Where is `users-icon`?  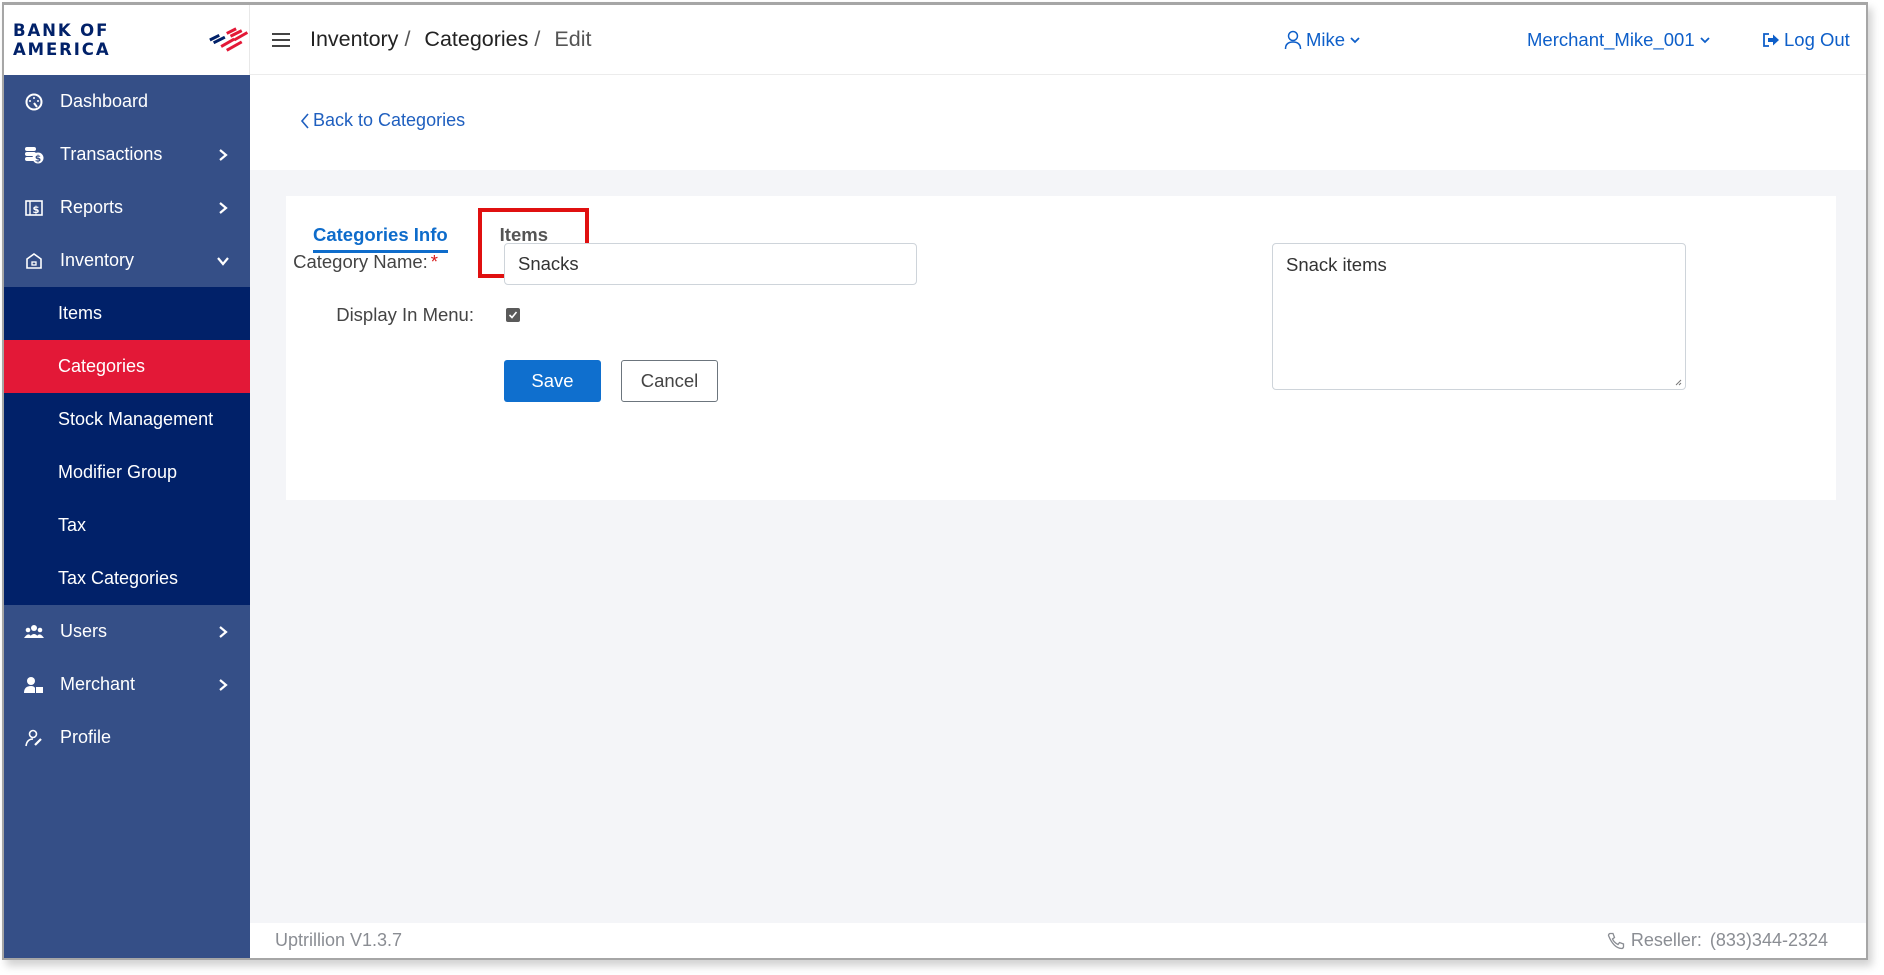 users-icon is located at coordinates (34, 632).